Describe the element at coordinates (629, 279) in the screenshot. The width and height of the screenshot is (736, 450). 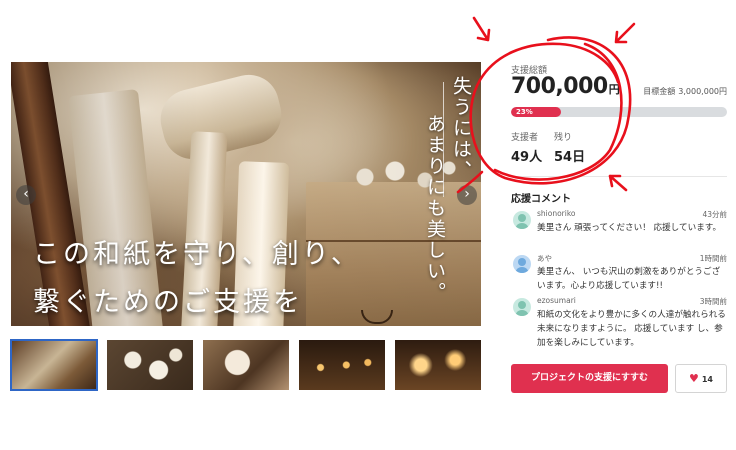
I see `comment-text: 美里さん、 いつも沢山の刺激をありがとうございます。心より応援しています!!` at that location.